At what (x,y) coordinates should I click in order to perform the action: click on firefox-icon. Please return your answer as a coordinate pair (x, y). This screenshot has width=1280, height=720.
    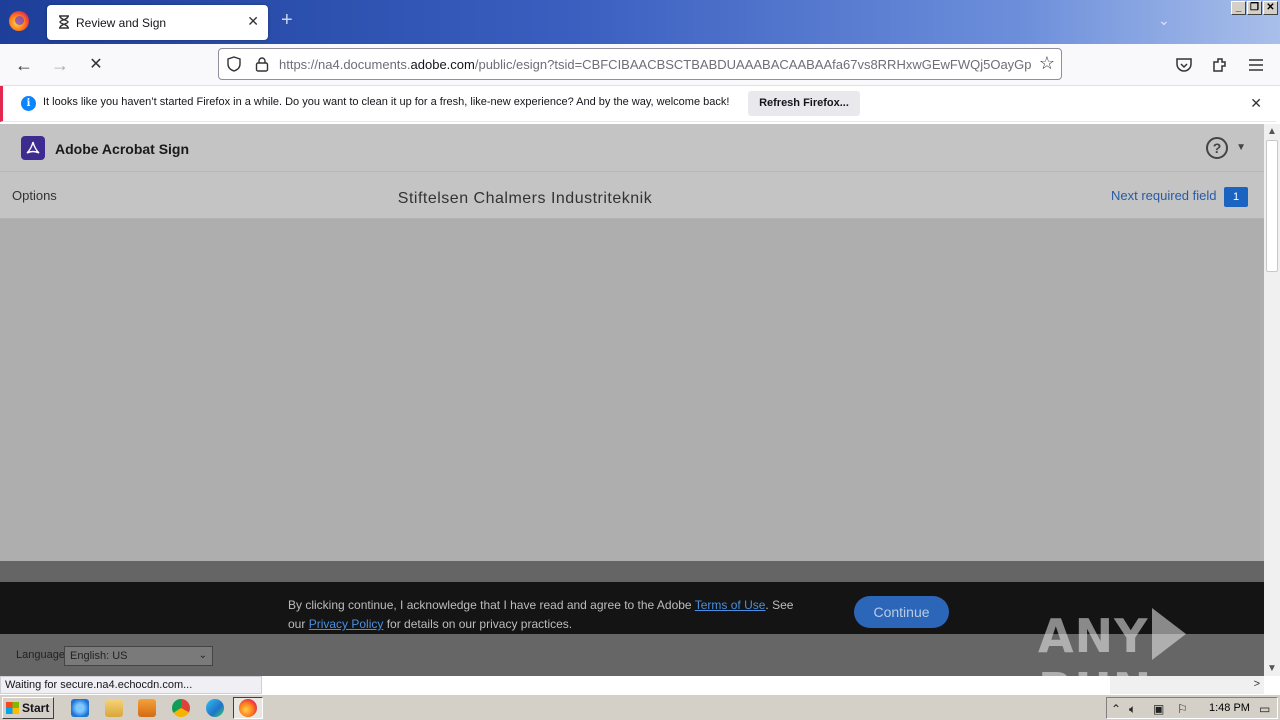
    Looking at the image, I should click on (248, 708).